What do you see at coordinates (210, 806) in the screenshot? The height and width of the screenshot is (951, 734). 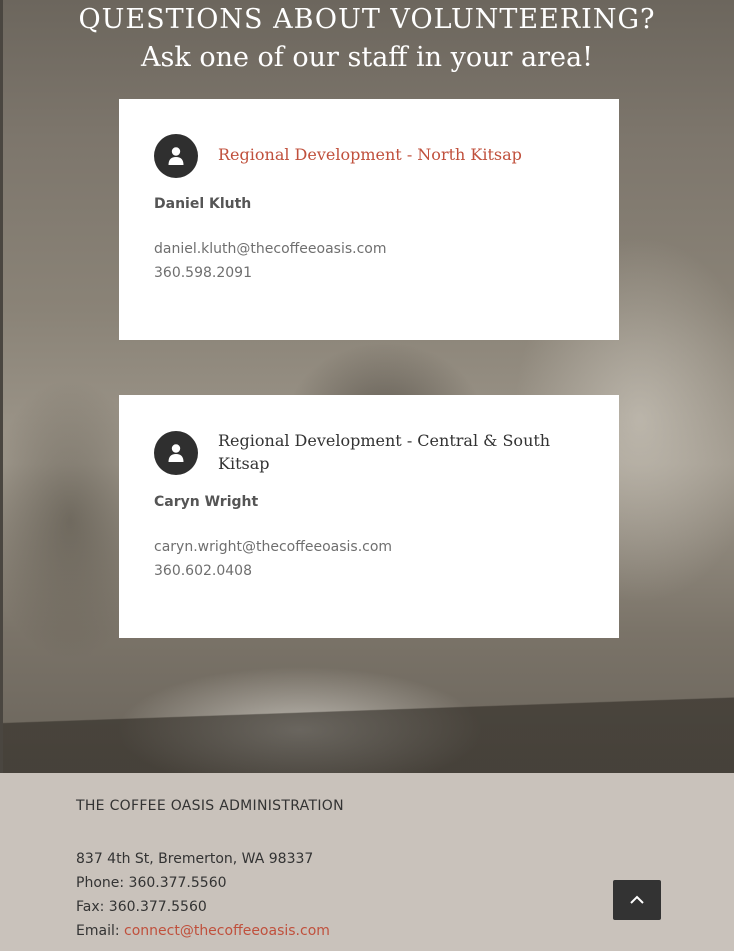 I see `footer-title: THE COFFEE OASIS ADMINISTRATION` at bounding box center [210, 806].